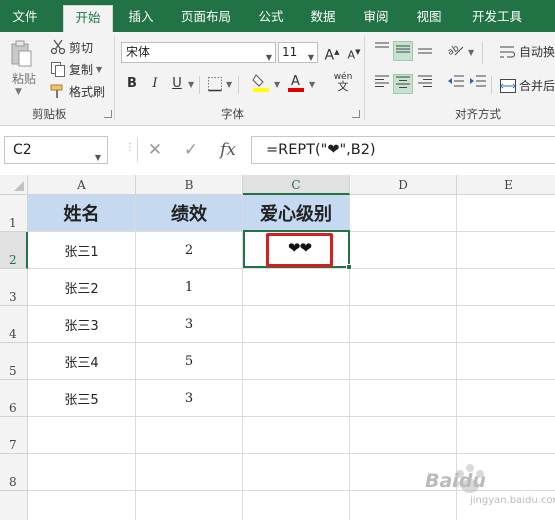  I want to click on cell-a2: 张三1, so click(82, 250).